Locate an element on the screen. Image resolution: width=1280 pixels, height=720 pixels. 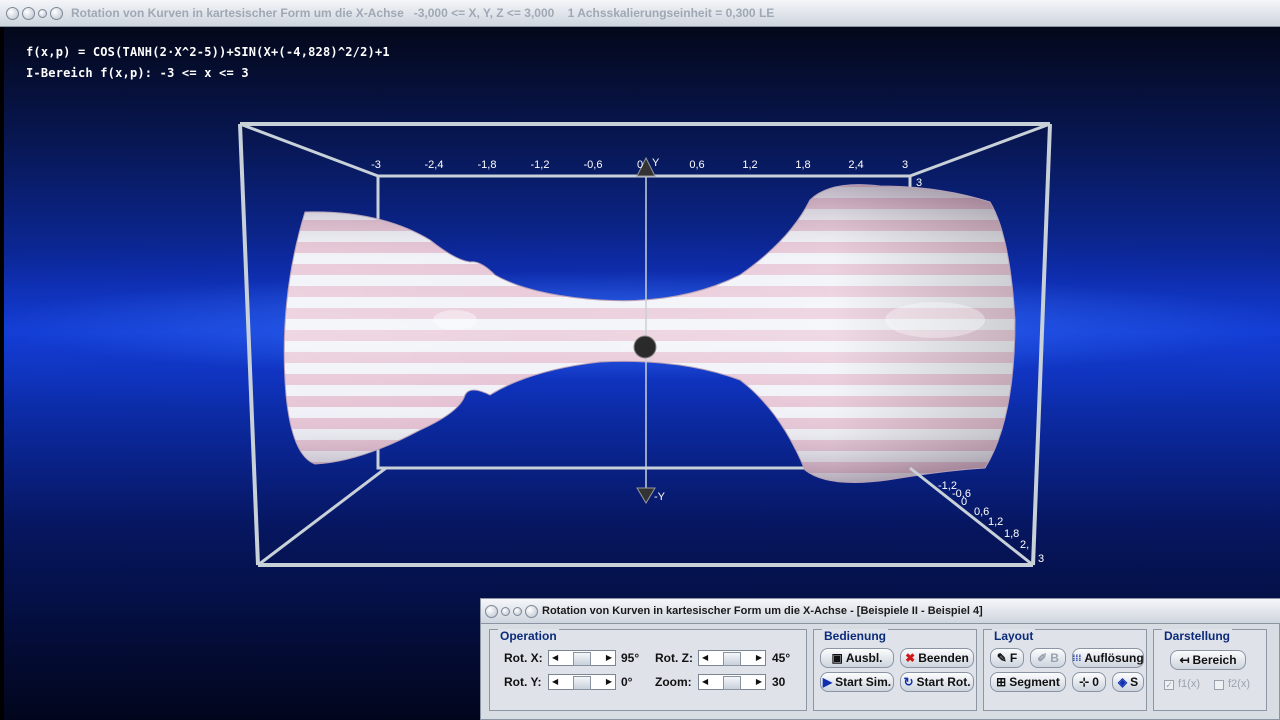
f2-label: f2(x) is located at coordinates (1239, 684).